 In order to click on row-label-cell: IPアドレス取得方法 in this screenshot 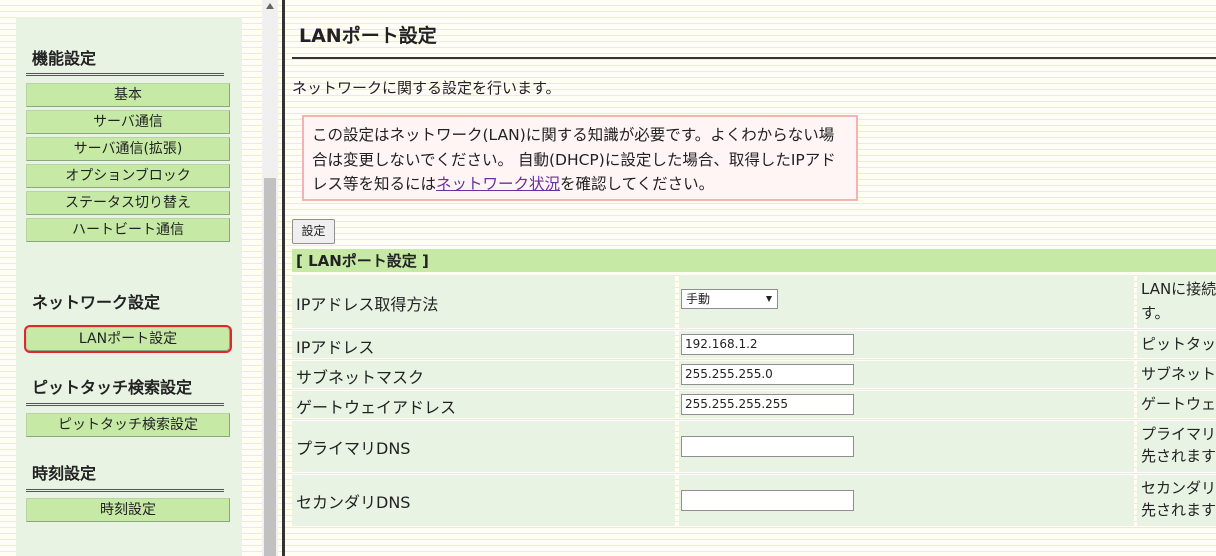, I will do `click(483, 301)`.